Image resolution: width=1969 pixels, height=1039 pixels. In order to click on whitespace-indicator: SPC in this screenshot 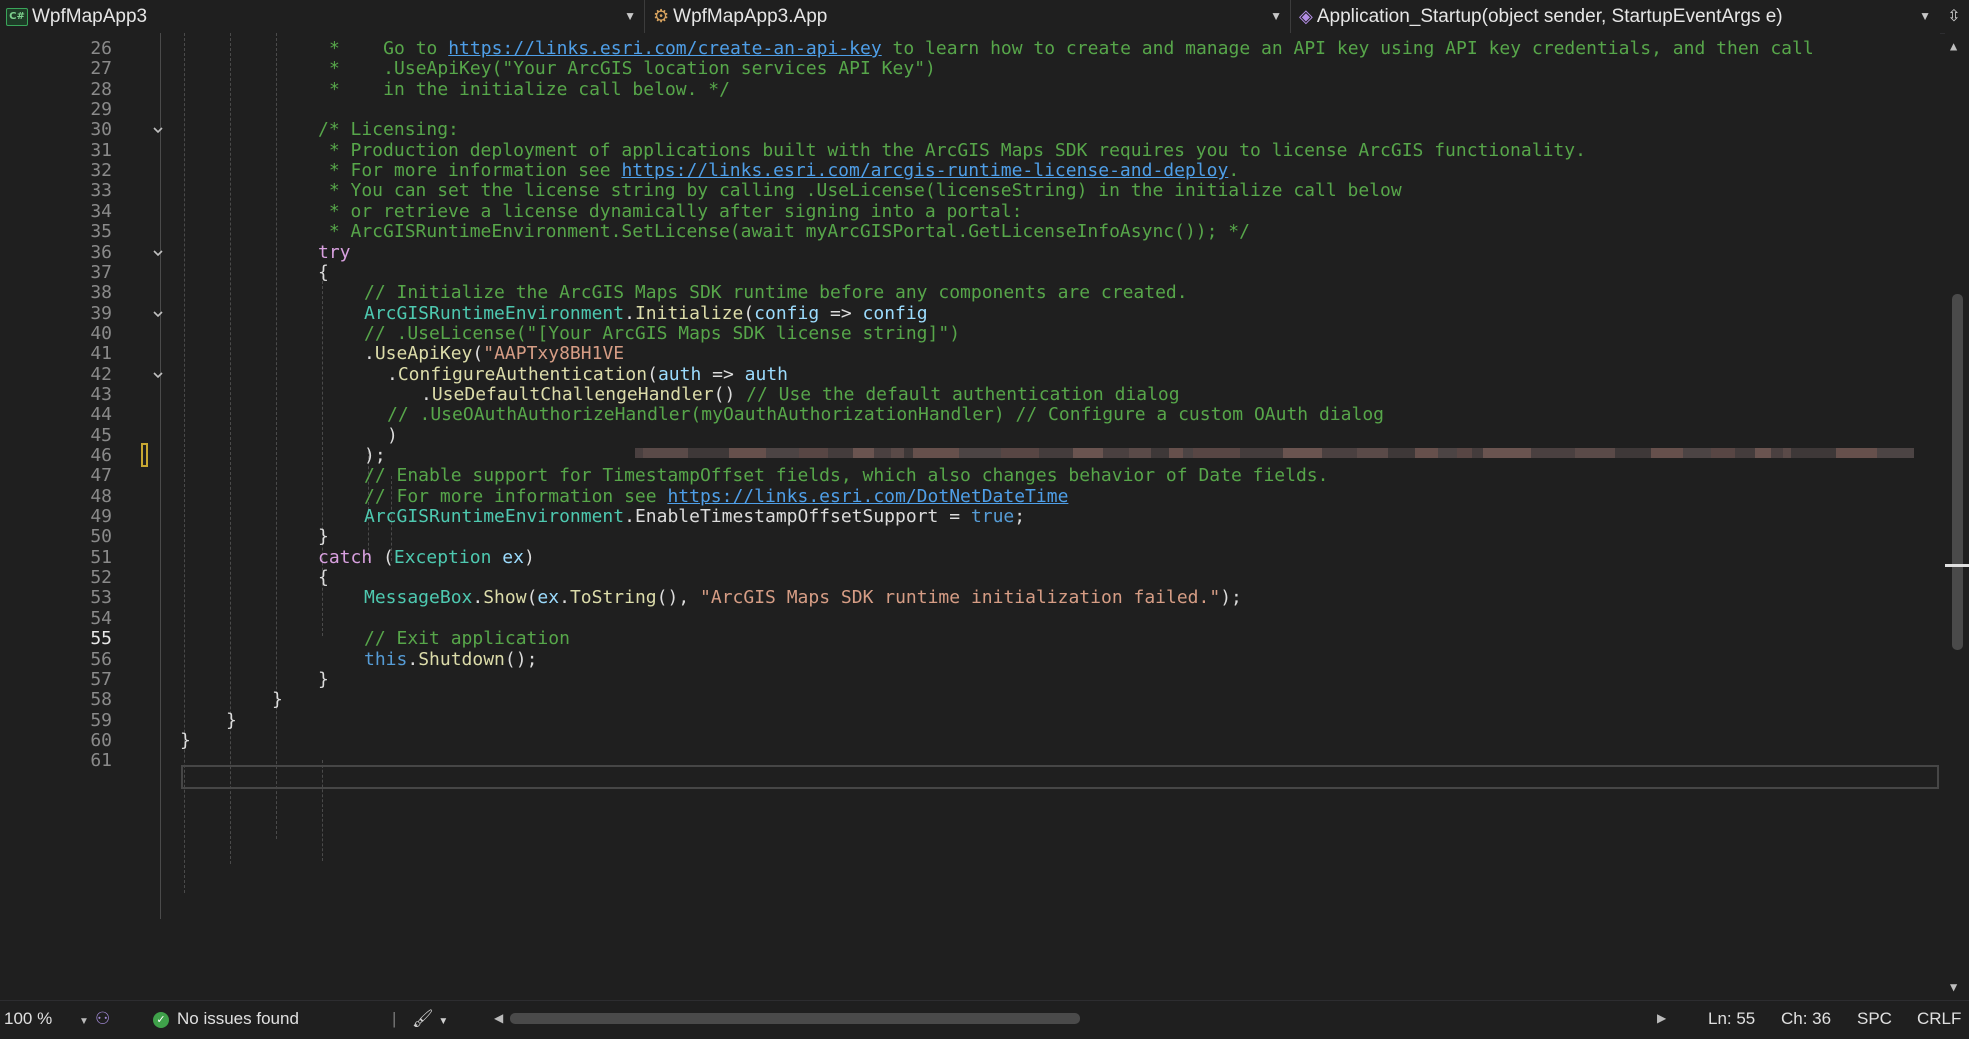, I will do `click(1874, 1018)`.